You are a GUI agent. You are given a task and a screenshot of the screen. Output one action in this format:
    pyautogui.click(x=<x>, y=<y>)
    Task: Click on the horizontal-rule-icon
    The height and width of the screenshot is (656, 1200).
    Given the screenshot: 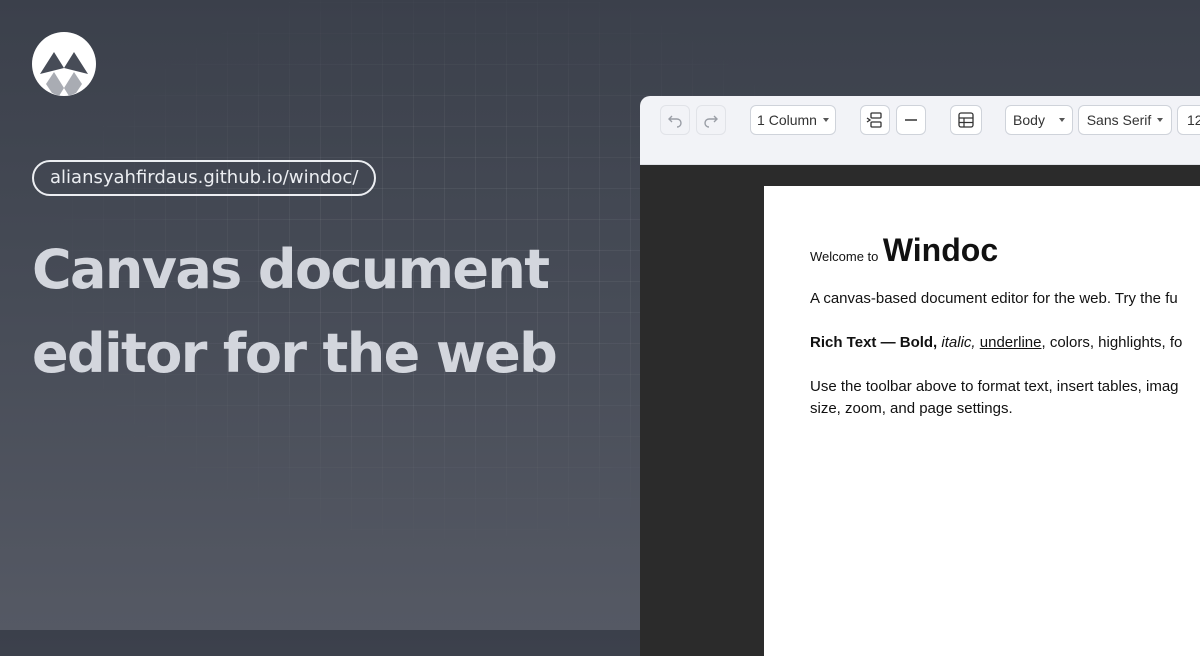 What is the action you would take?
    pyautogui.click(x=911, y=120)
    